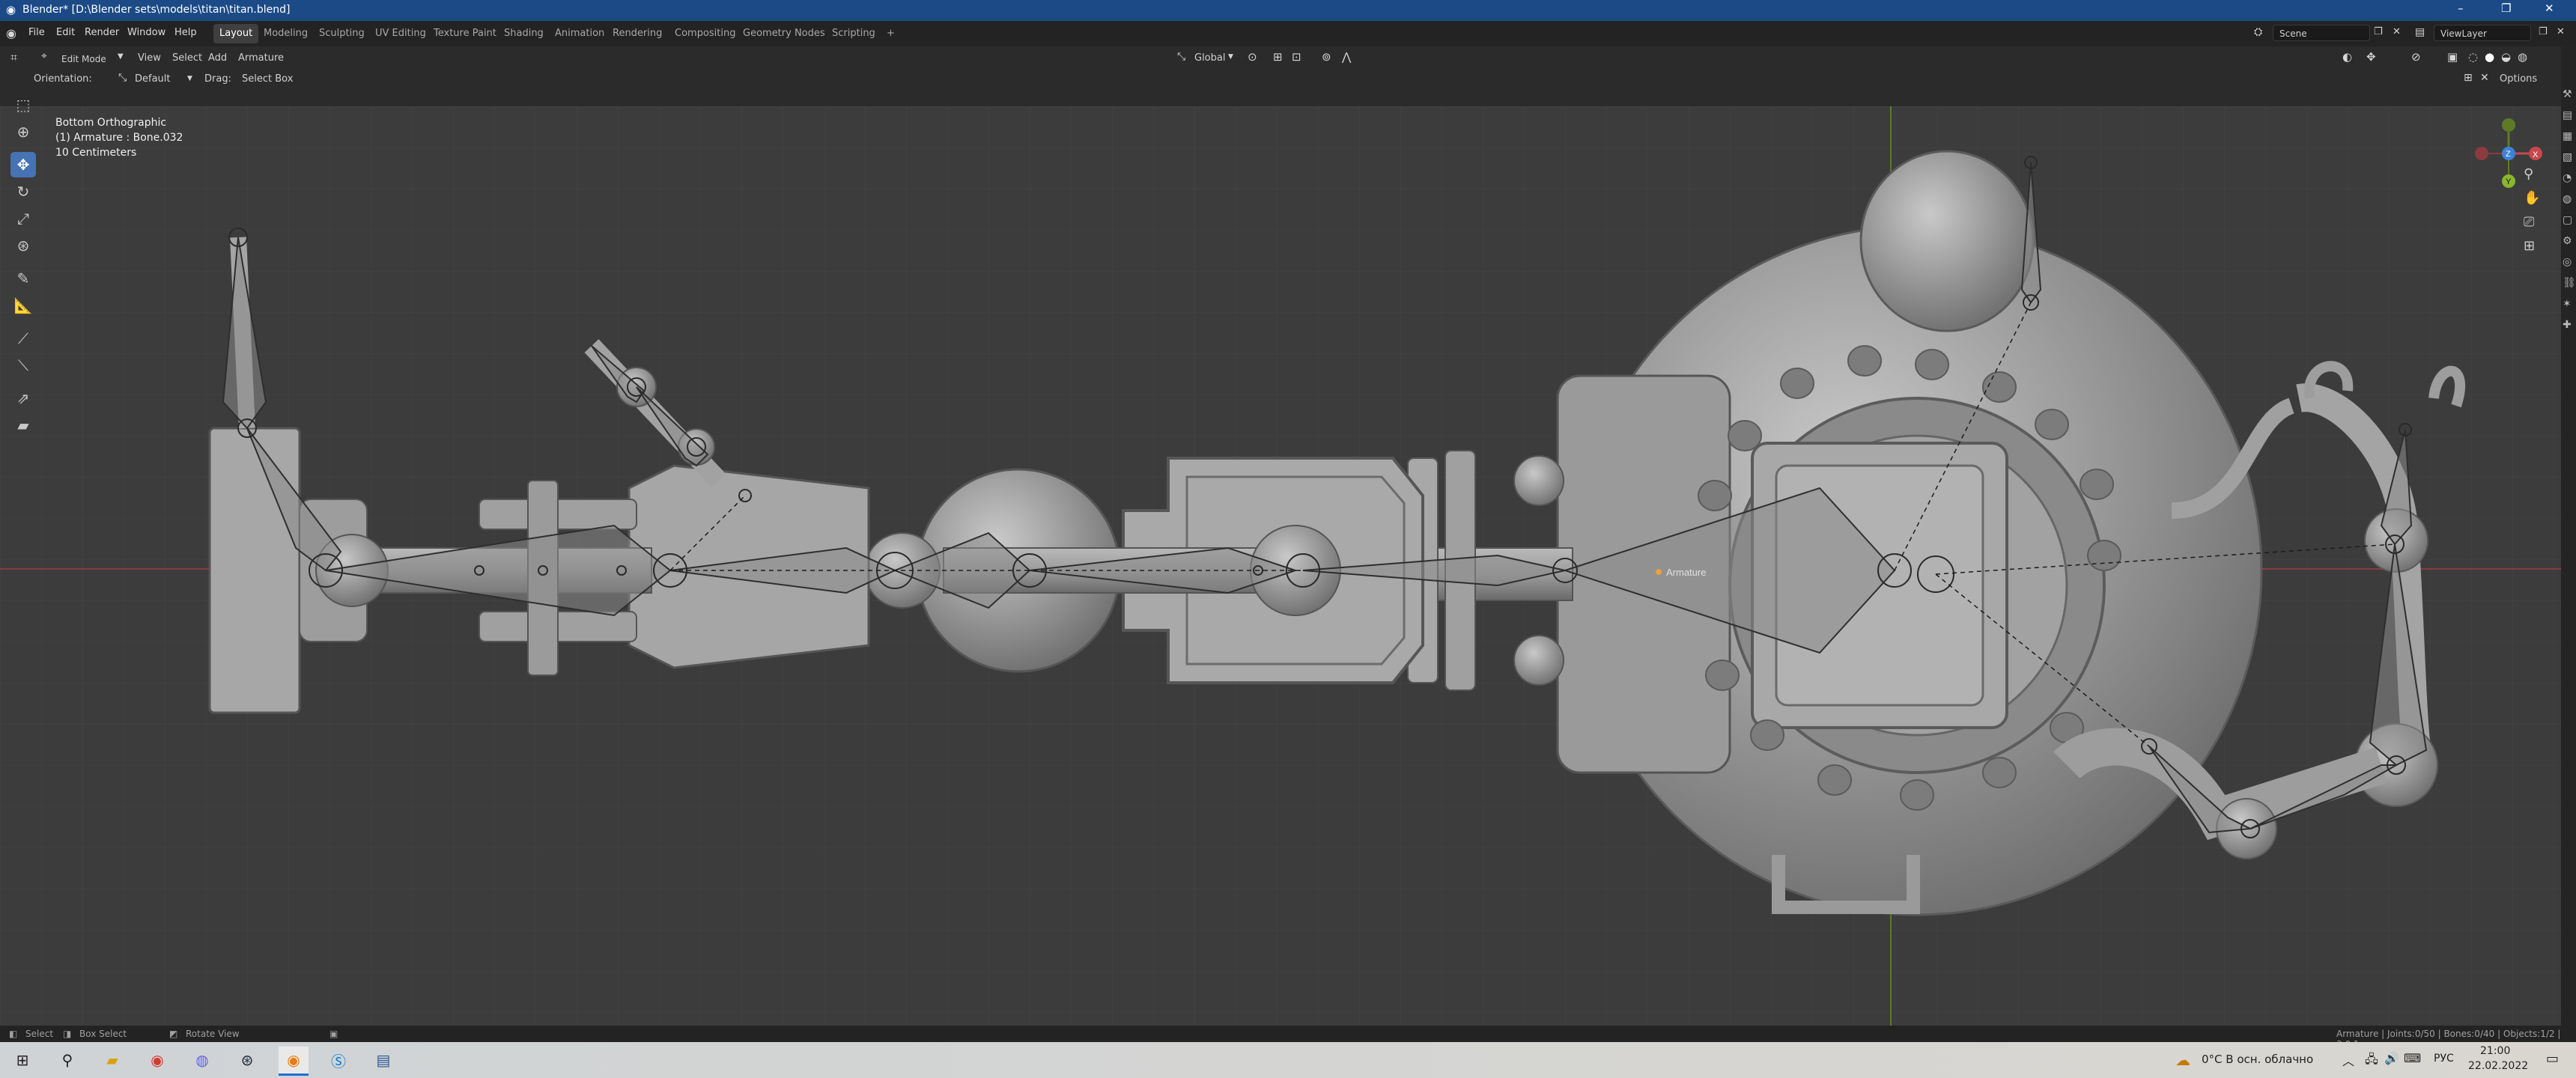 This screenshot has width=2576, height=1078. I want to click on scene-selector: Scene, so click(2321, 33).